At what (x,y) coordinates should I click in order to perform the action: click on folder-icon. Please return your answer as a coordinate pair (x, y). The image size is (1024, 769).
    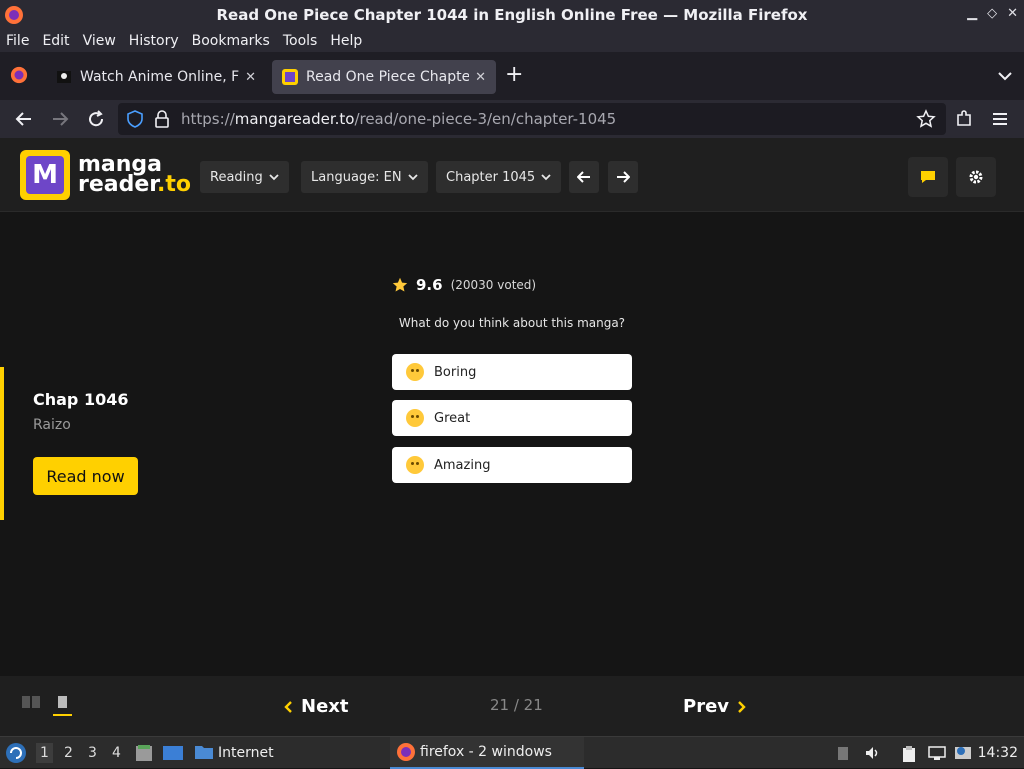
    Looking at the image, I should click on (204, 754).